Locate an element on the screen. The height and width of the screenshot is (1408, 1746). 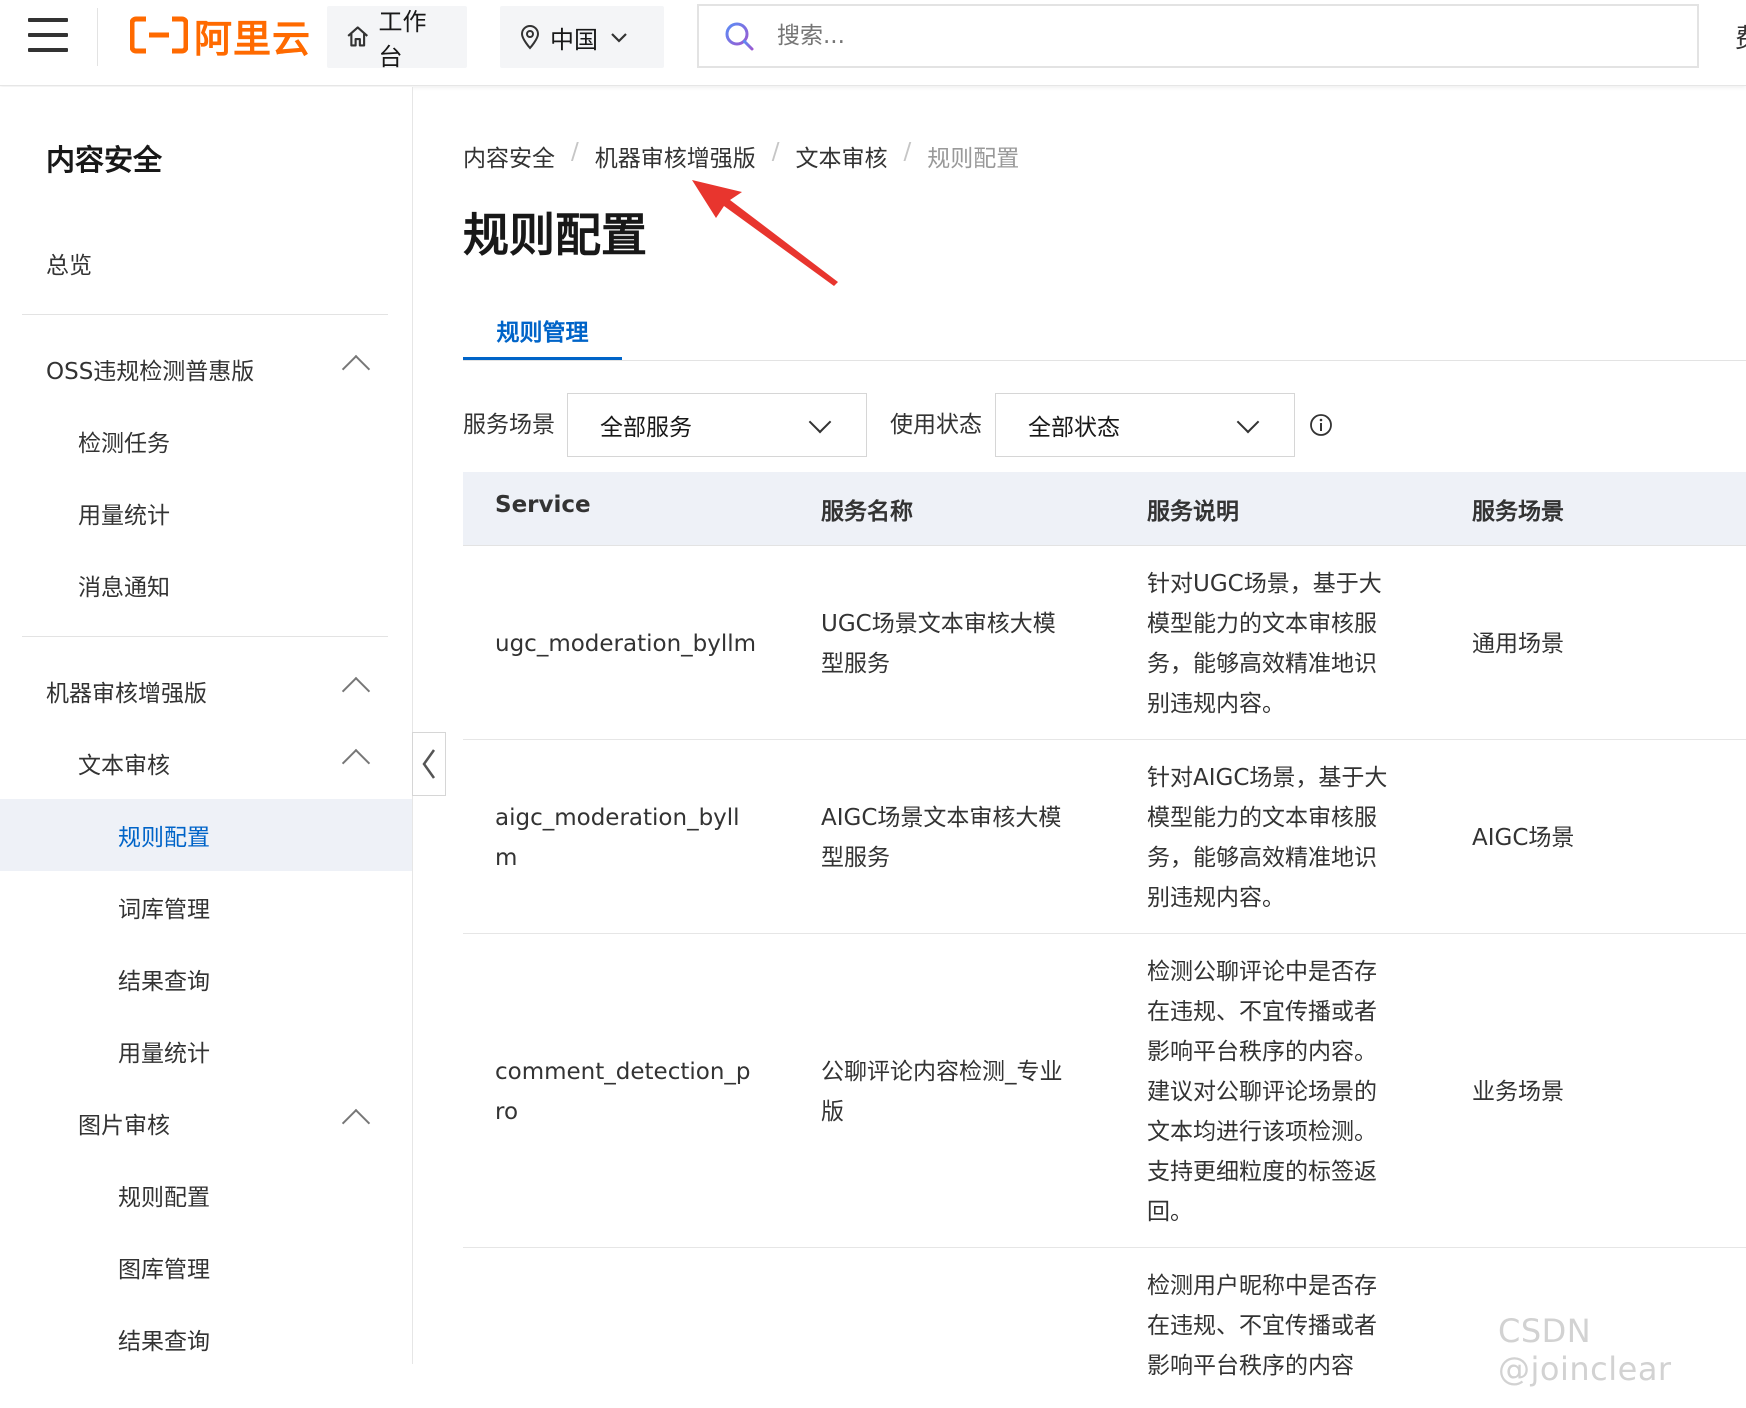
sidebar-group-text-review: 文本审核 is located at coordinates (206, 763).